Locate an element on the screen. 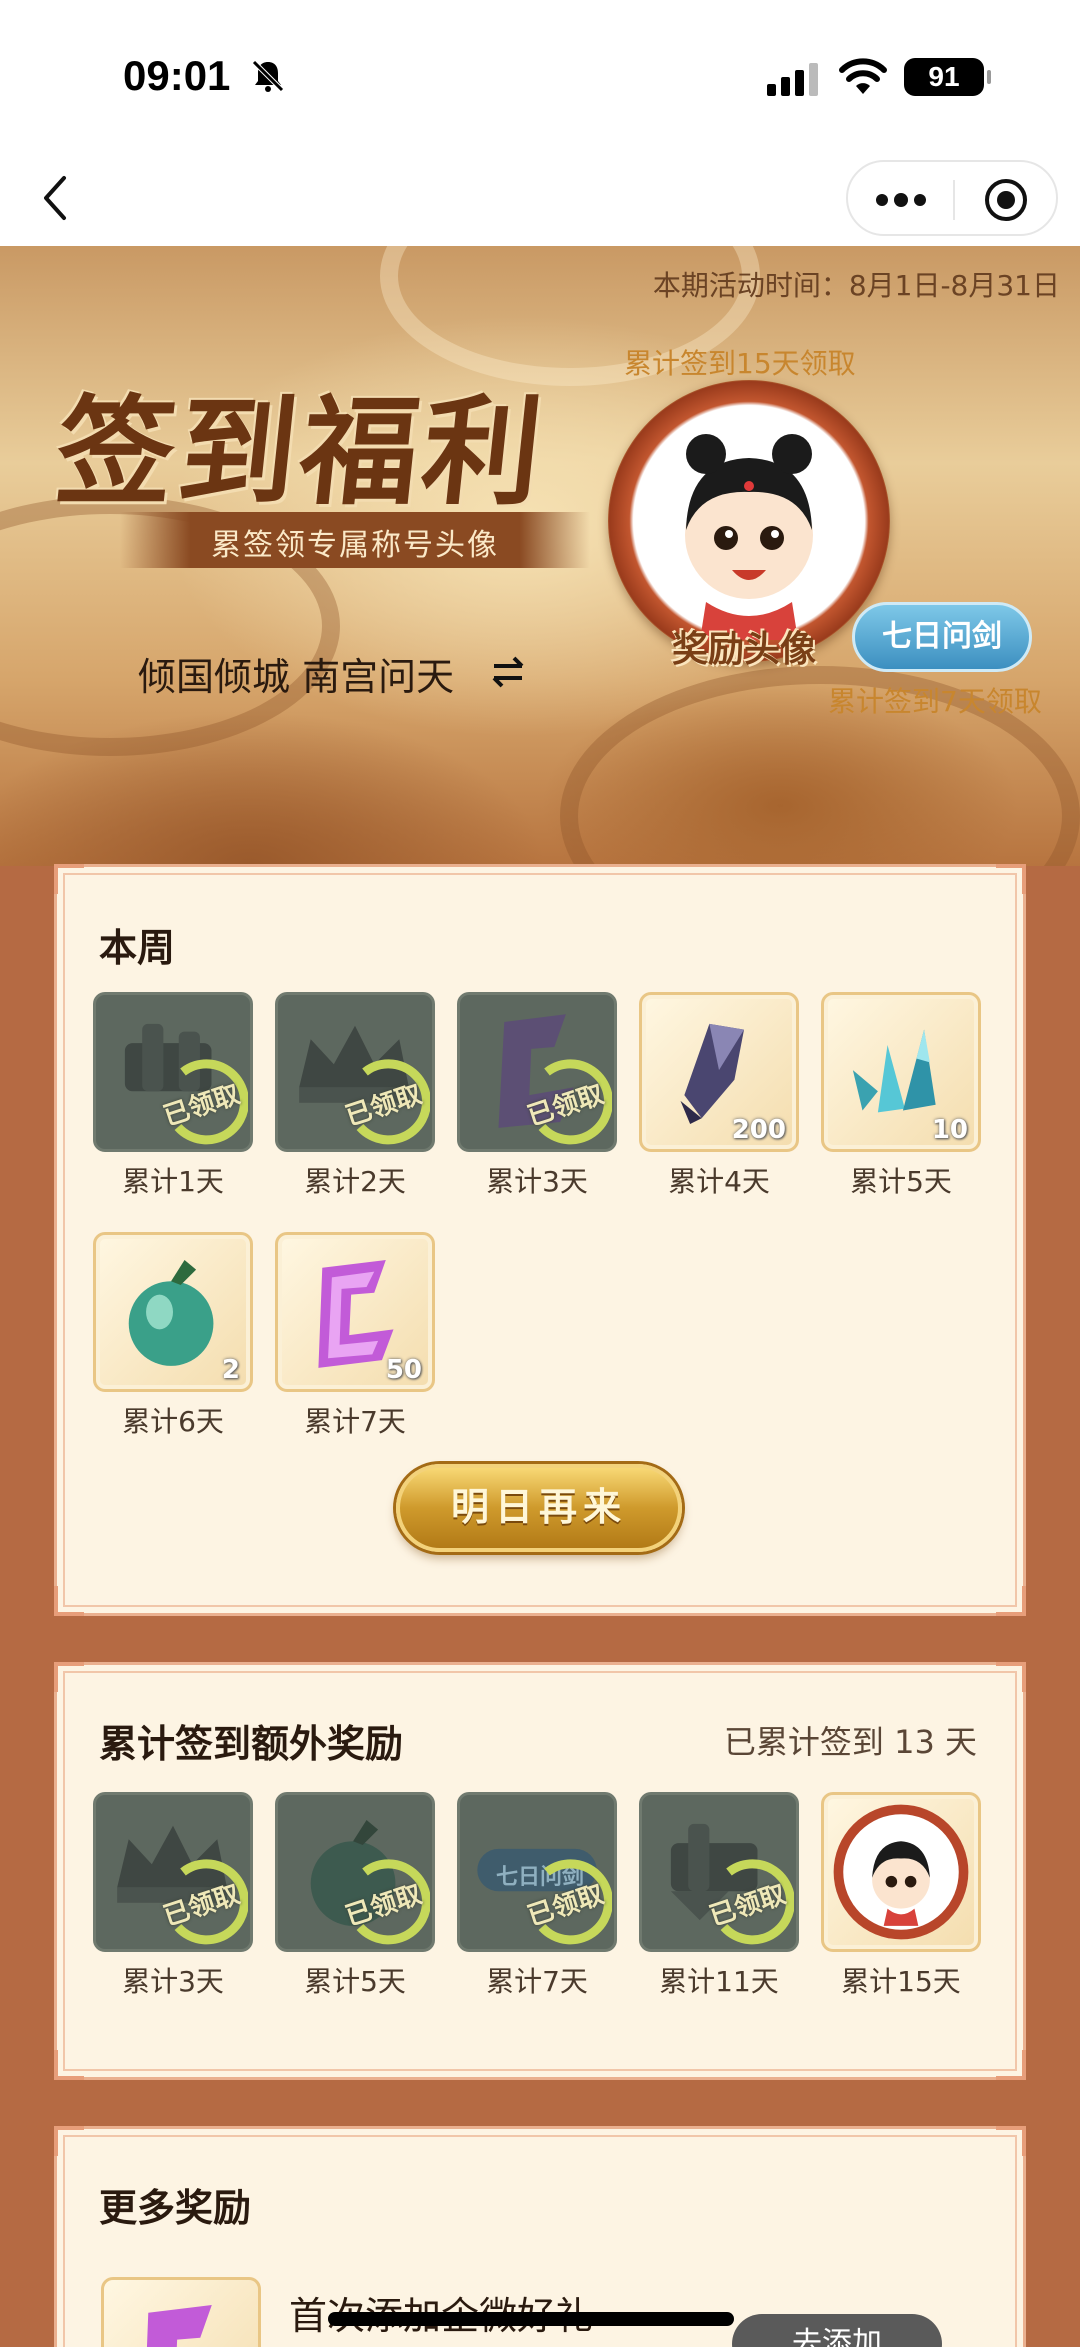 The height and width of the screenshot is (2347, 1080). bell-muted-icon is located at coordinates (268, 76).